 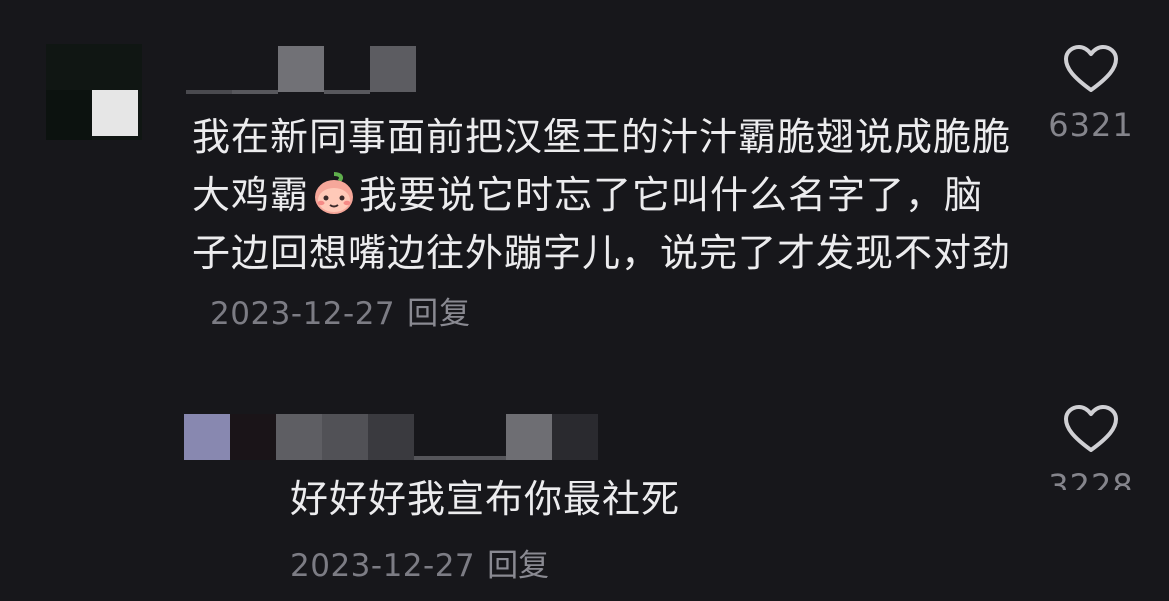 What do you see at coordinates (303, 314) in the screenshot?
I see `comment-date: 2023-12-27` at bounding box center [303, 314].